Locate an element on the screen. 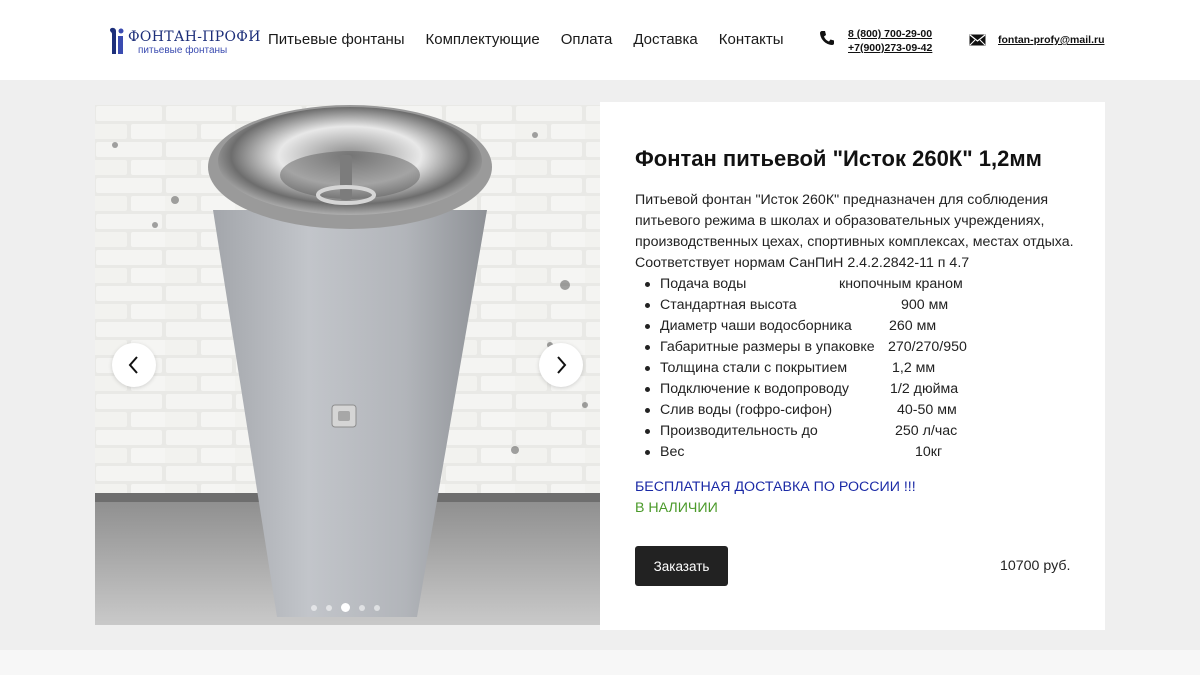  spec-item: Толщина стали с покрытием 1,2 мм is located at coordinates (785, 368).